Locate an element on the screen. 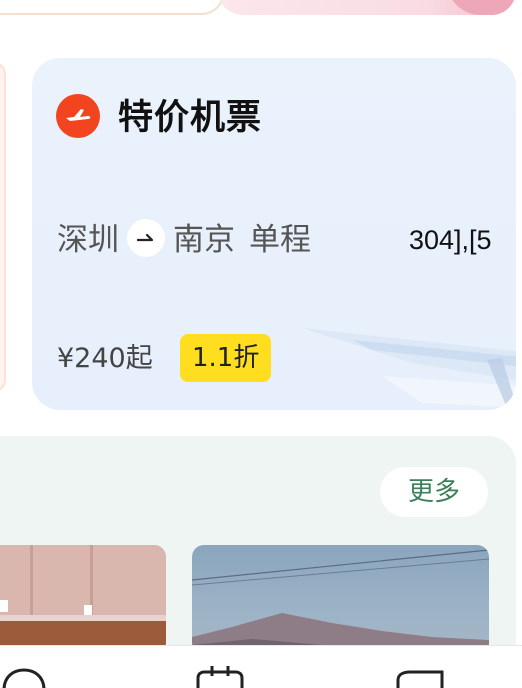 The image size is (522, 688). flight-route: 深圳 南京 单程 is located at coordinates (184, 240).